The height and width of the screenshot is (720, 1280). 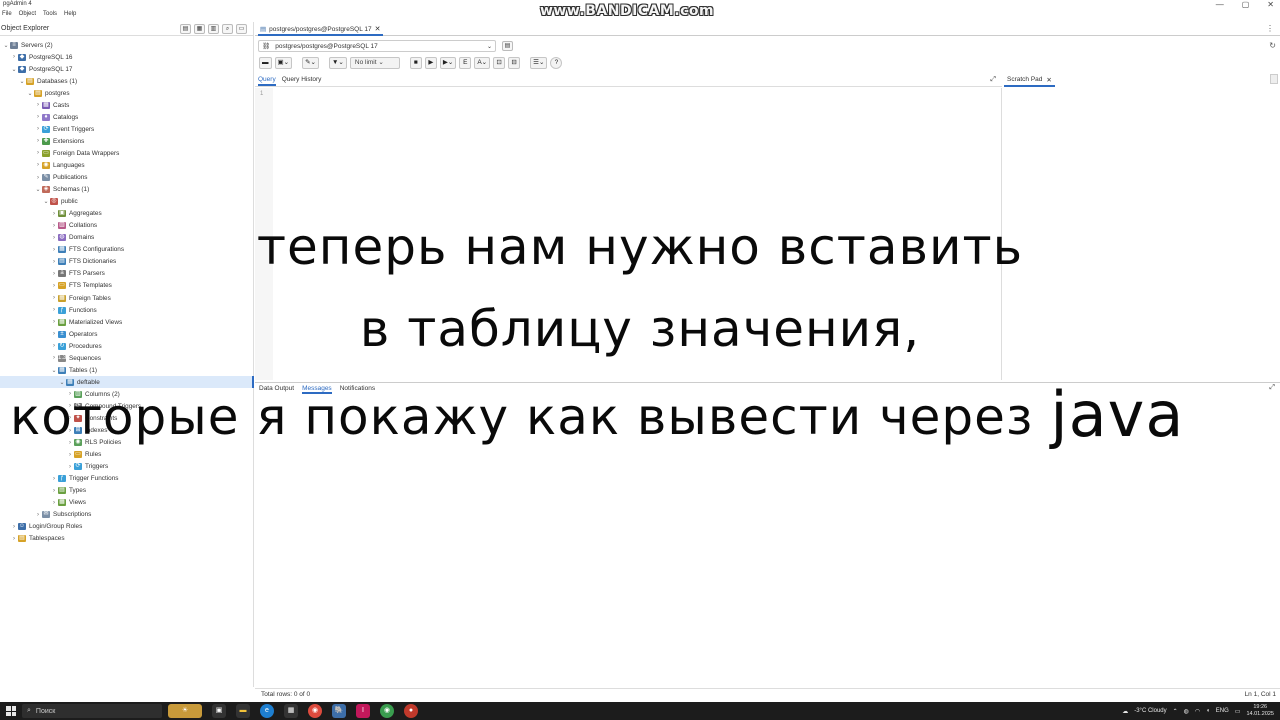 What do you see at coordinates (127, 129) in the screenshot?
I see `tree-node: › ⟳ Event Triggers` at bounding box center [127, 129].